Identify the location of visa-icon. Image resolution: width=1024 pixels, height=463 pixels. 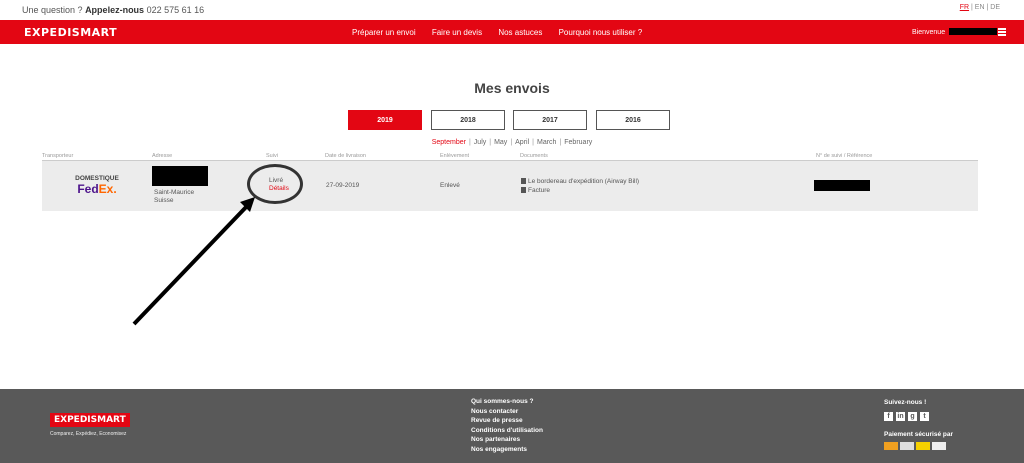
(907, 446).